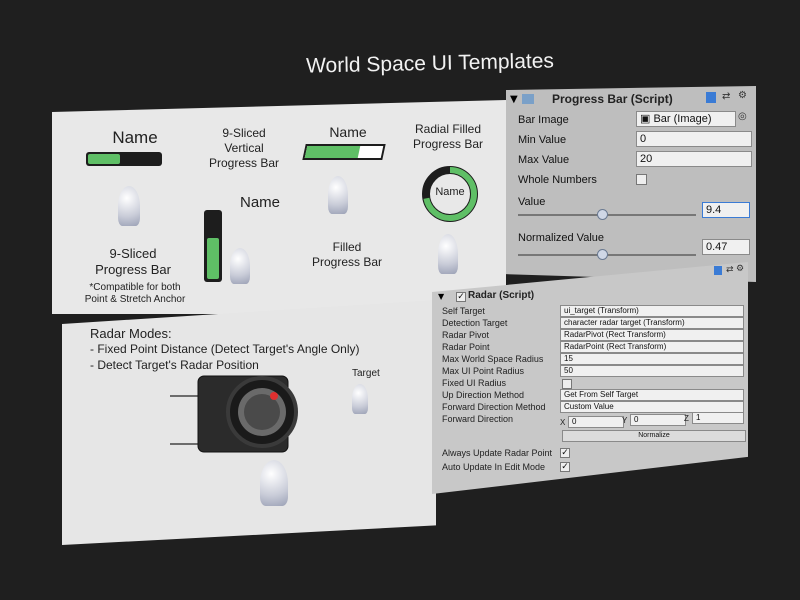 This screenshot has height=600, width=800. Describe the element at coordinates (682, 119) in the screenshot. I see `bar-image-value: Bar (Image)` at that location.